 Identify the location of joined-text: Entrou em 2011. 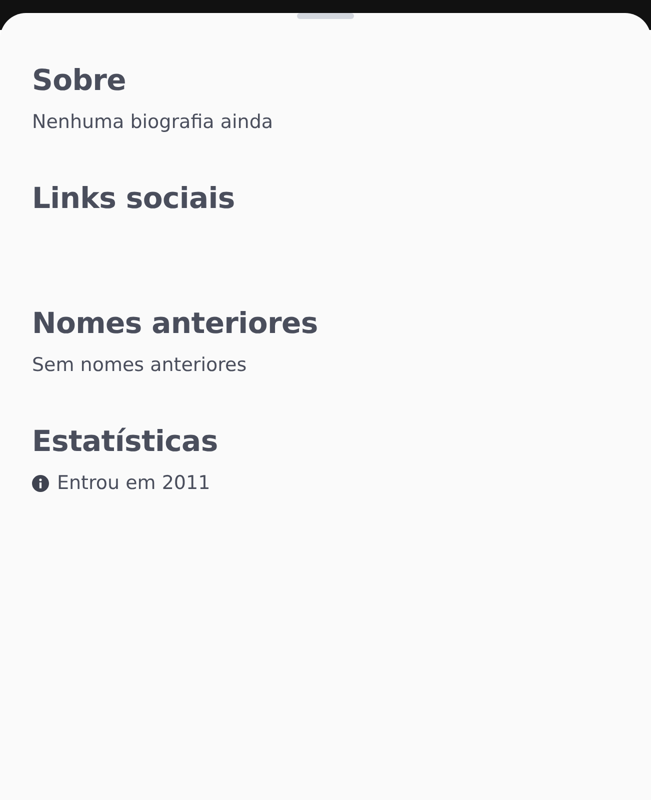
(133, 483).